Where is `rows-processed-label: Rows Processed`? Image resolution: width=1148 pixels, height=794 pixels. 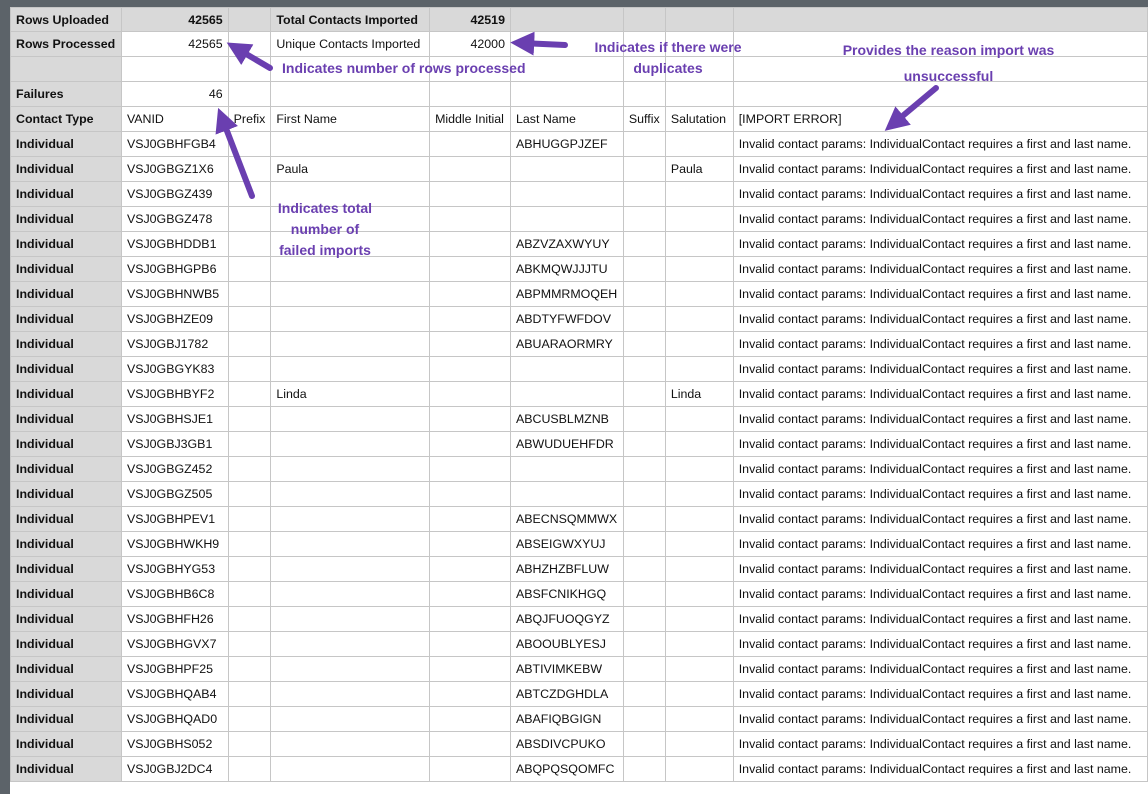 rows-processed-label: Rows Processed is located at coordinates (66, 44).